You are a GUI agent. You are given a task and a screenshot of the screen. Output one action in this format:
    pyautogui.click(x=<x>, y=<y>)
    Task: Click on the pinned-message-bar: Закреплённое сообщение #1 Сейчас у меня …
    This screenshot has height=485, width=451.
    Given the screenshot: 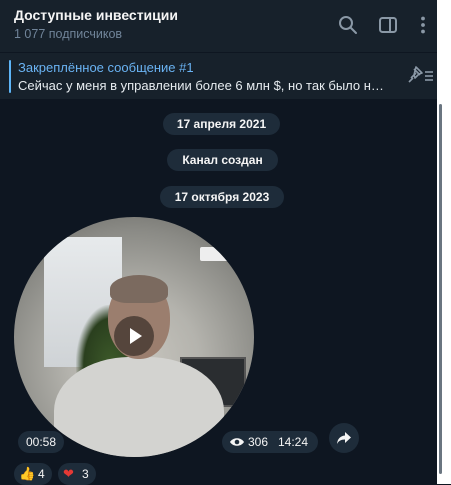 What is the action you would take?
    pyautogui.click(x=218, y=76)
    